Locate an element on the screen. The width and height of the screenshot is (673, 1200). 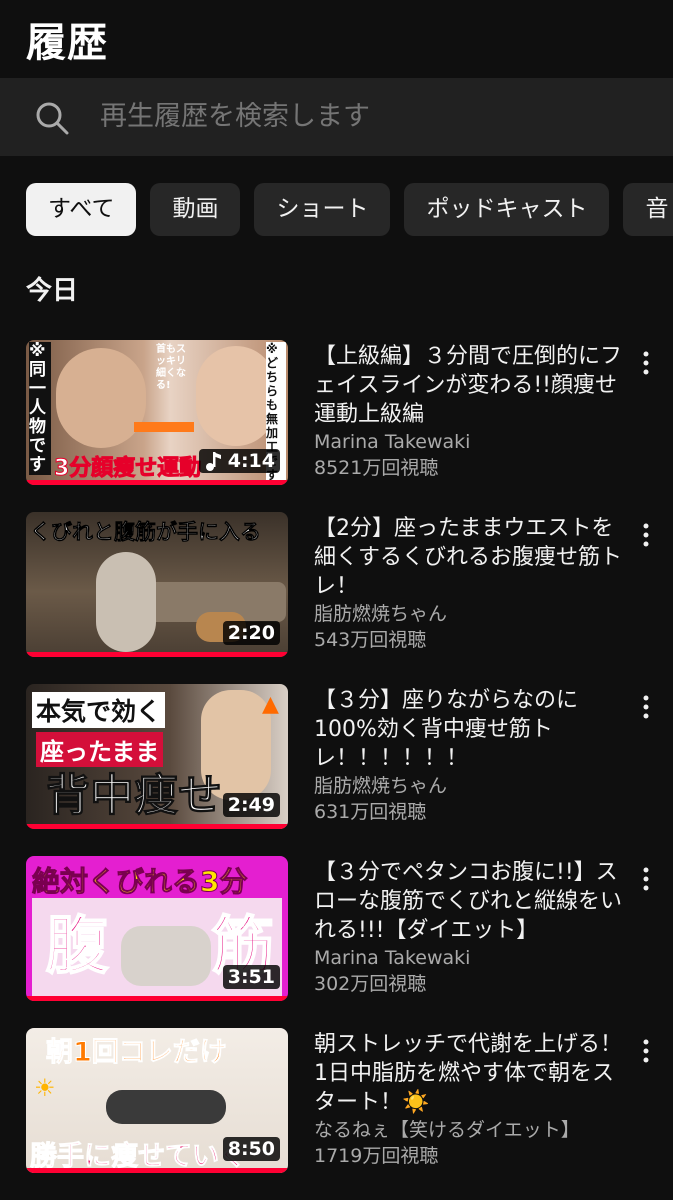
chip-shorts: ショート is located at coordinates (322, 209).